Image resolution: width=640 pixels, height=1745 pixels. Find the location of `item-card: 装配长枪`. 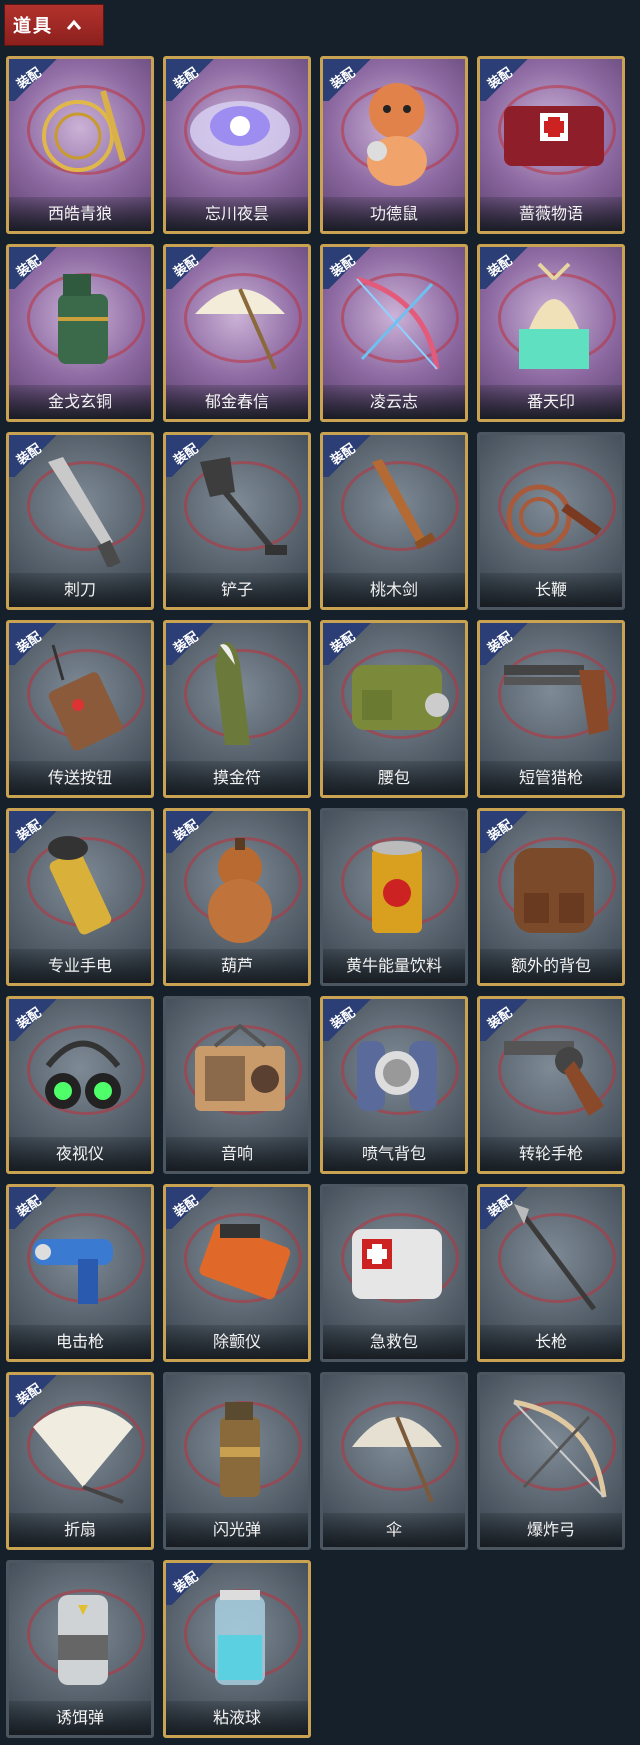

item-card: 装配长枪 is located at coordinates (551, 1273).